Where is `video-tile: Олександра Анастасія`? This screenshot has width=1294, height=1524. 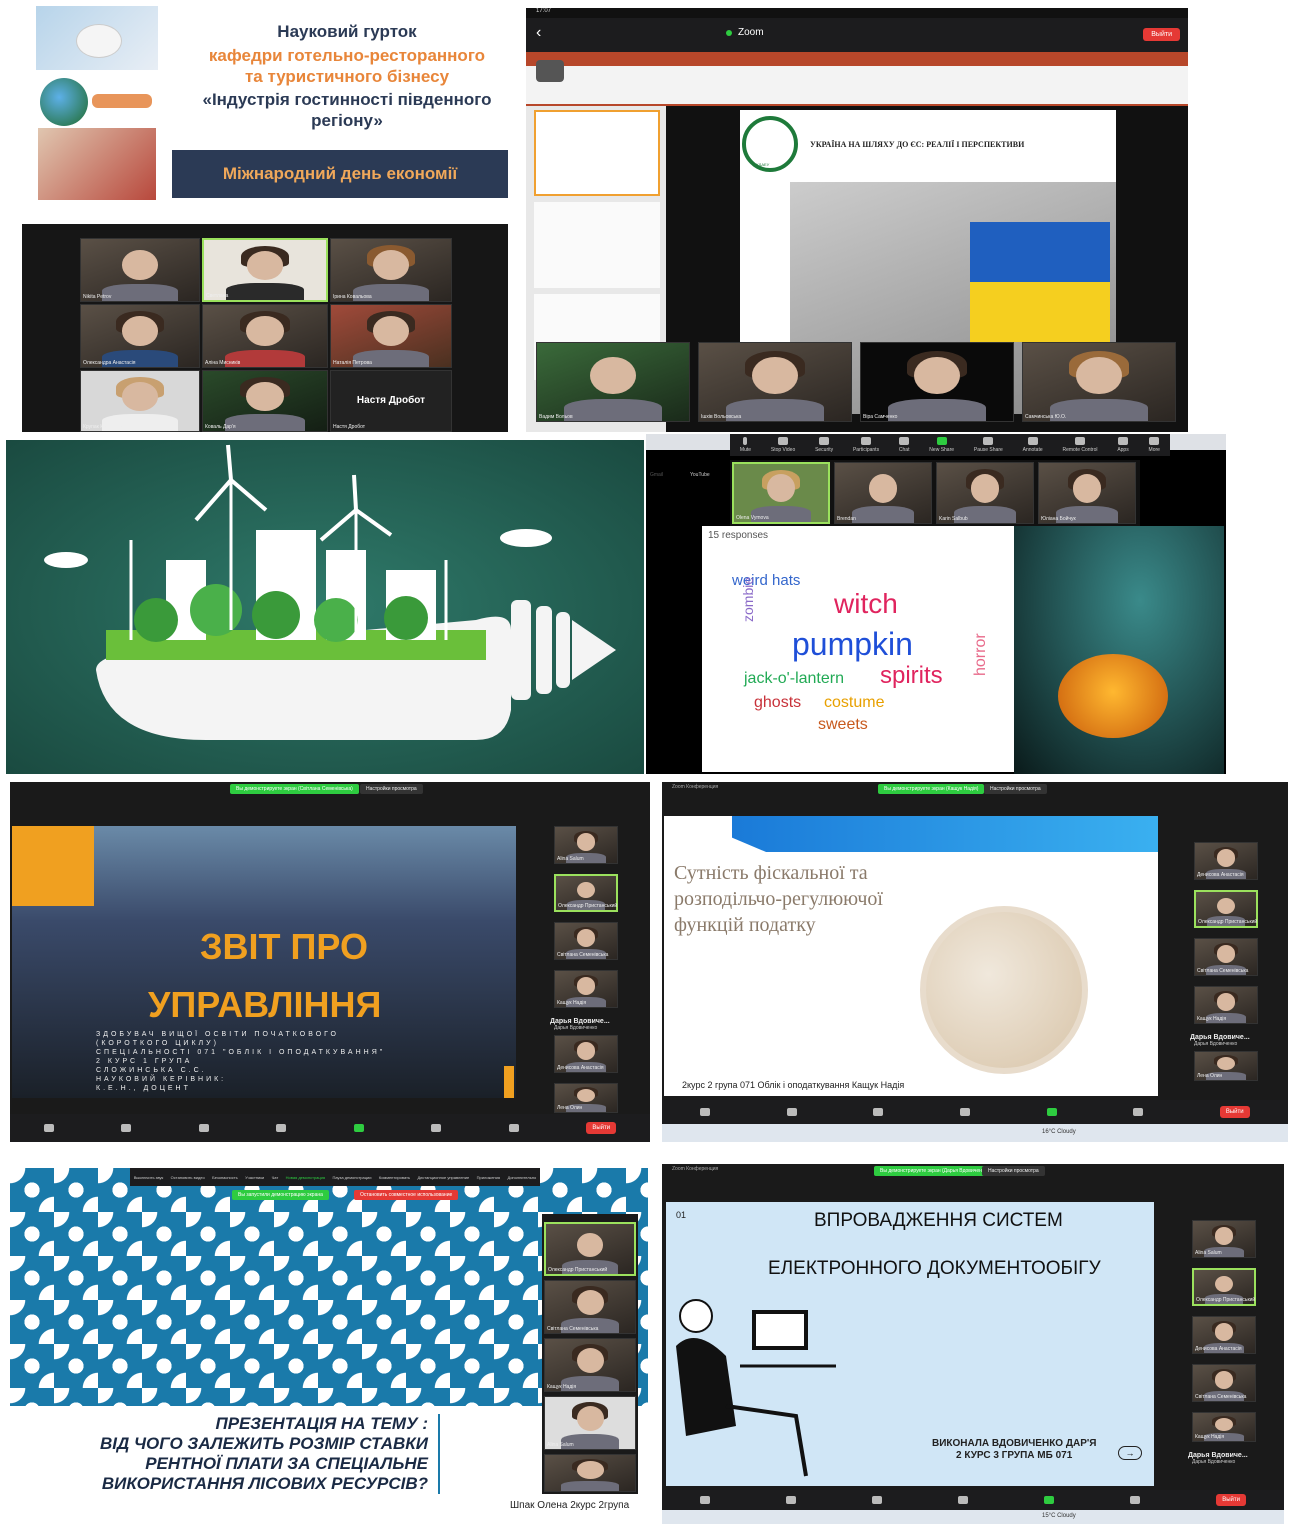
video-tile: Олександра Анастасія is located at coordinates (140, 336).